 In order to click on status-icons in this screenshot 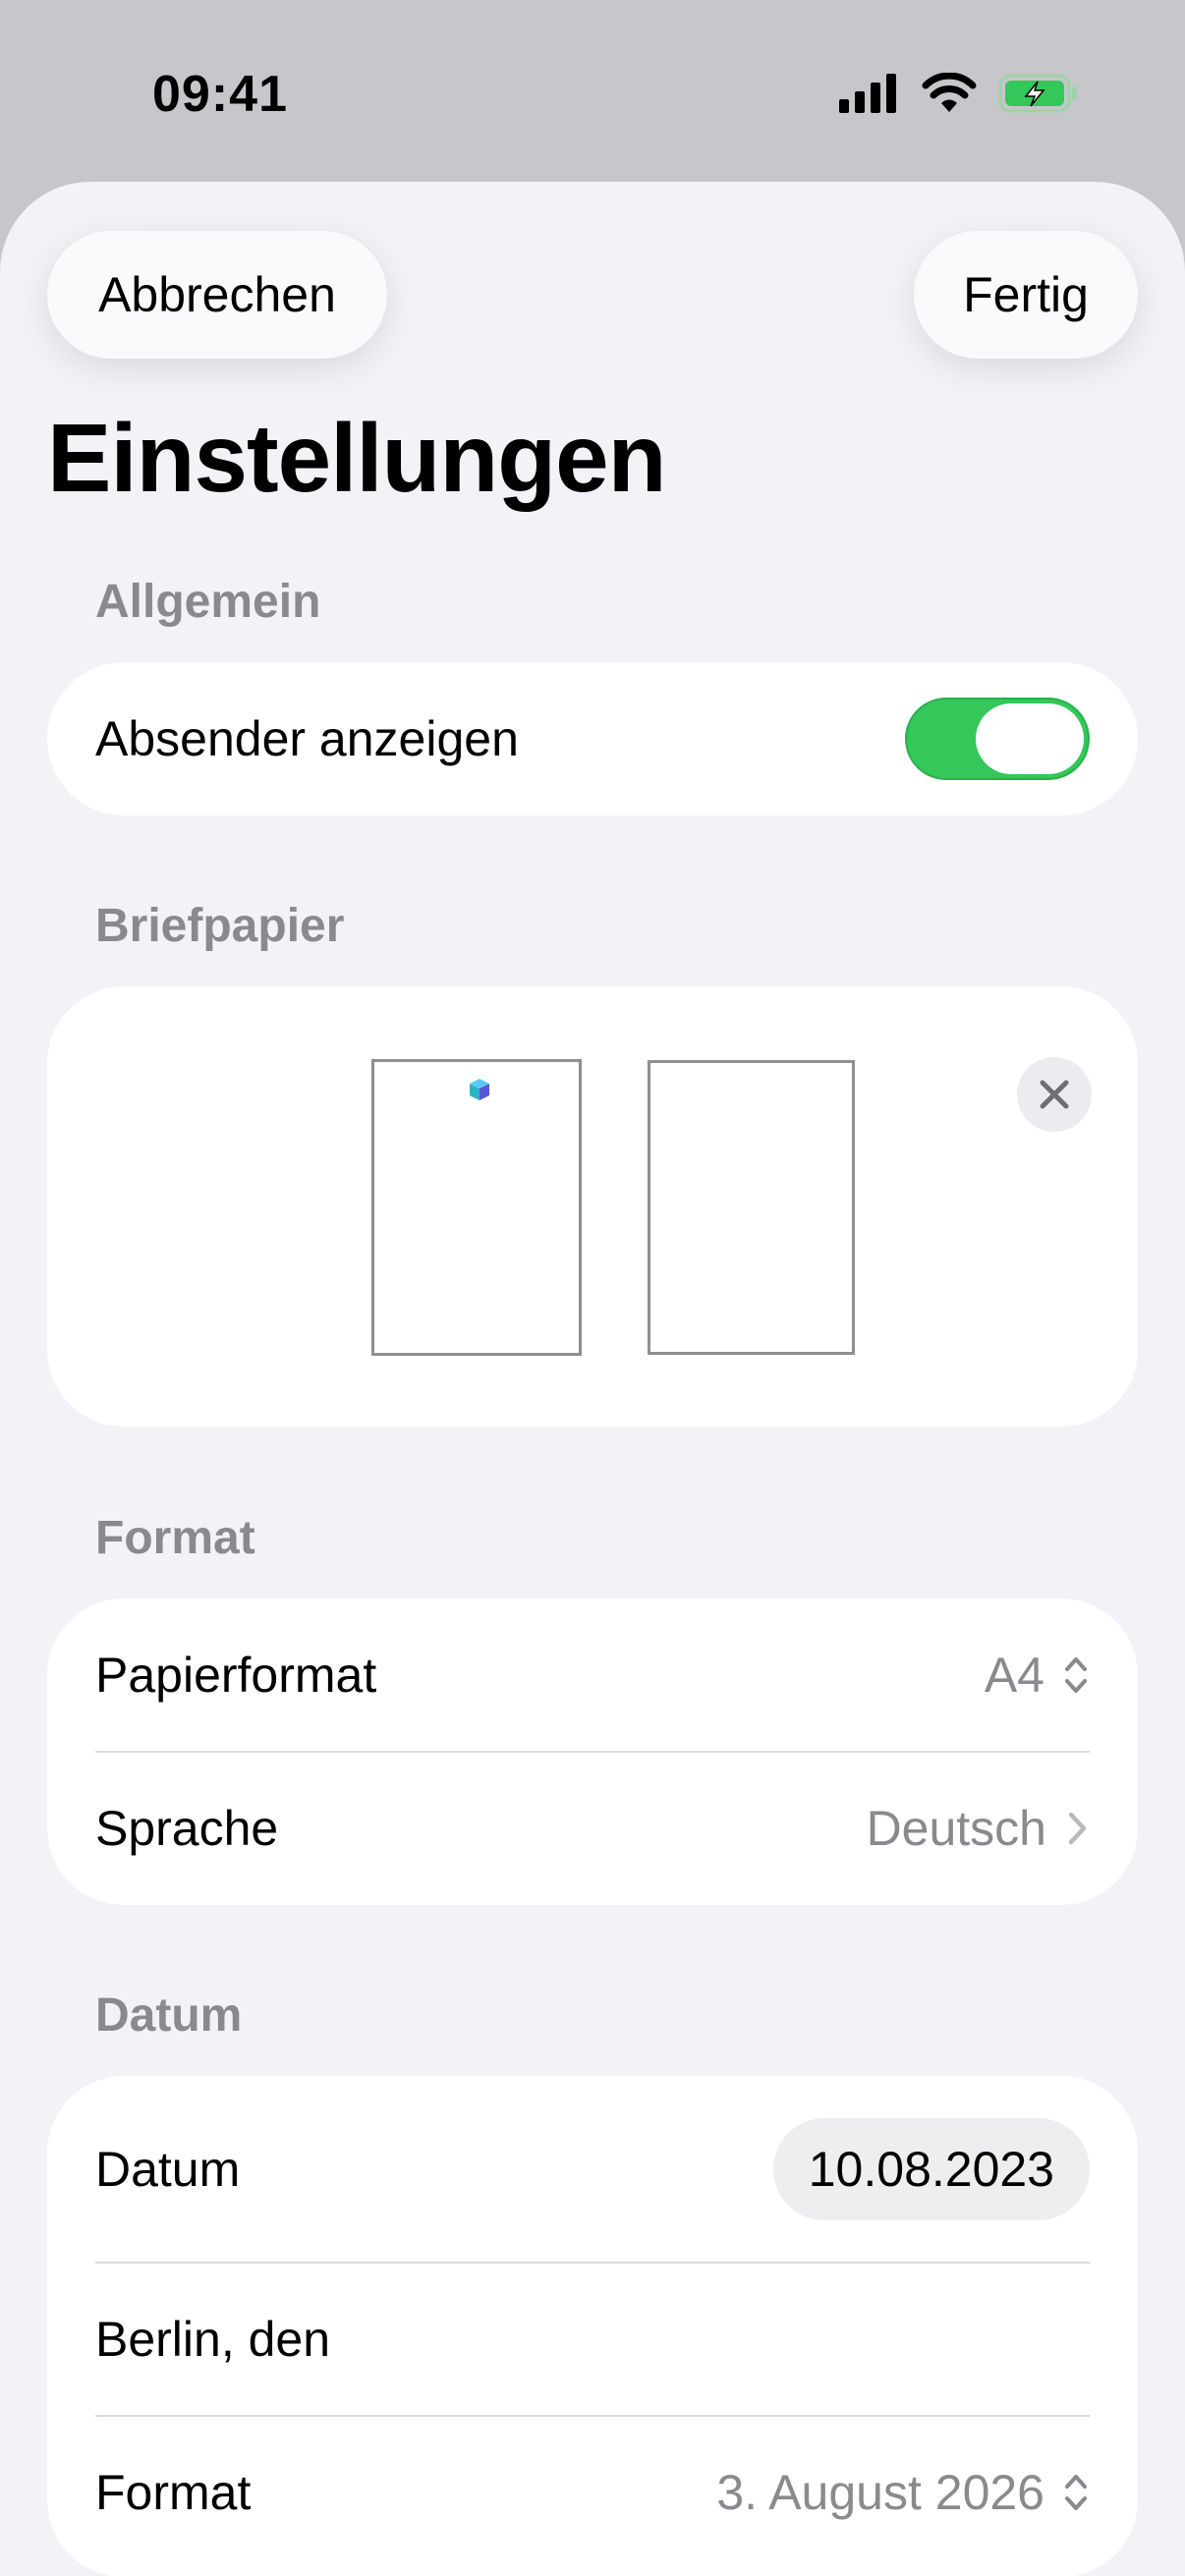, I will do `click(959, 93)`.